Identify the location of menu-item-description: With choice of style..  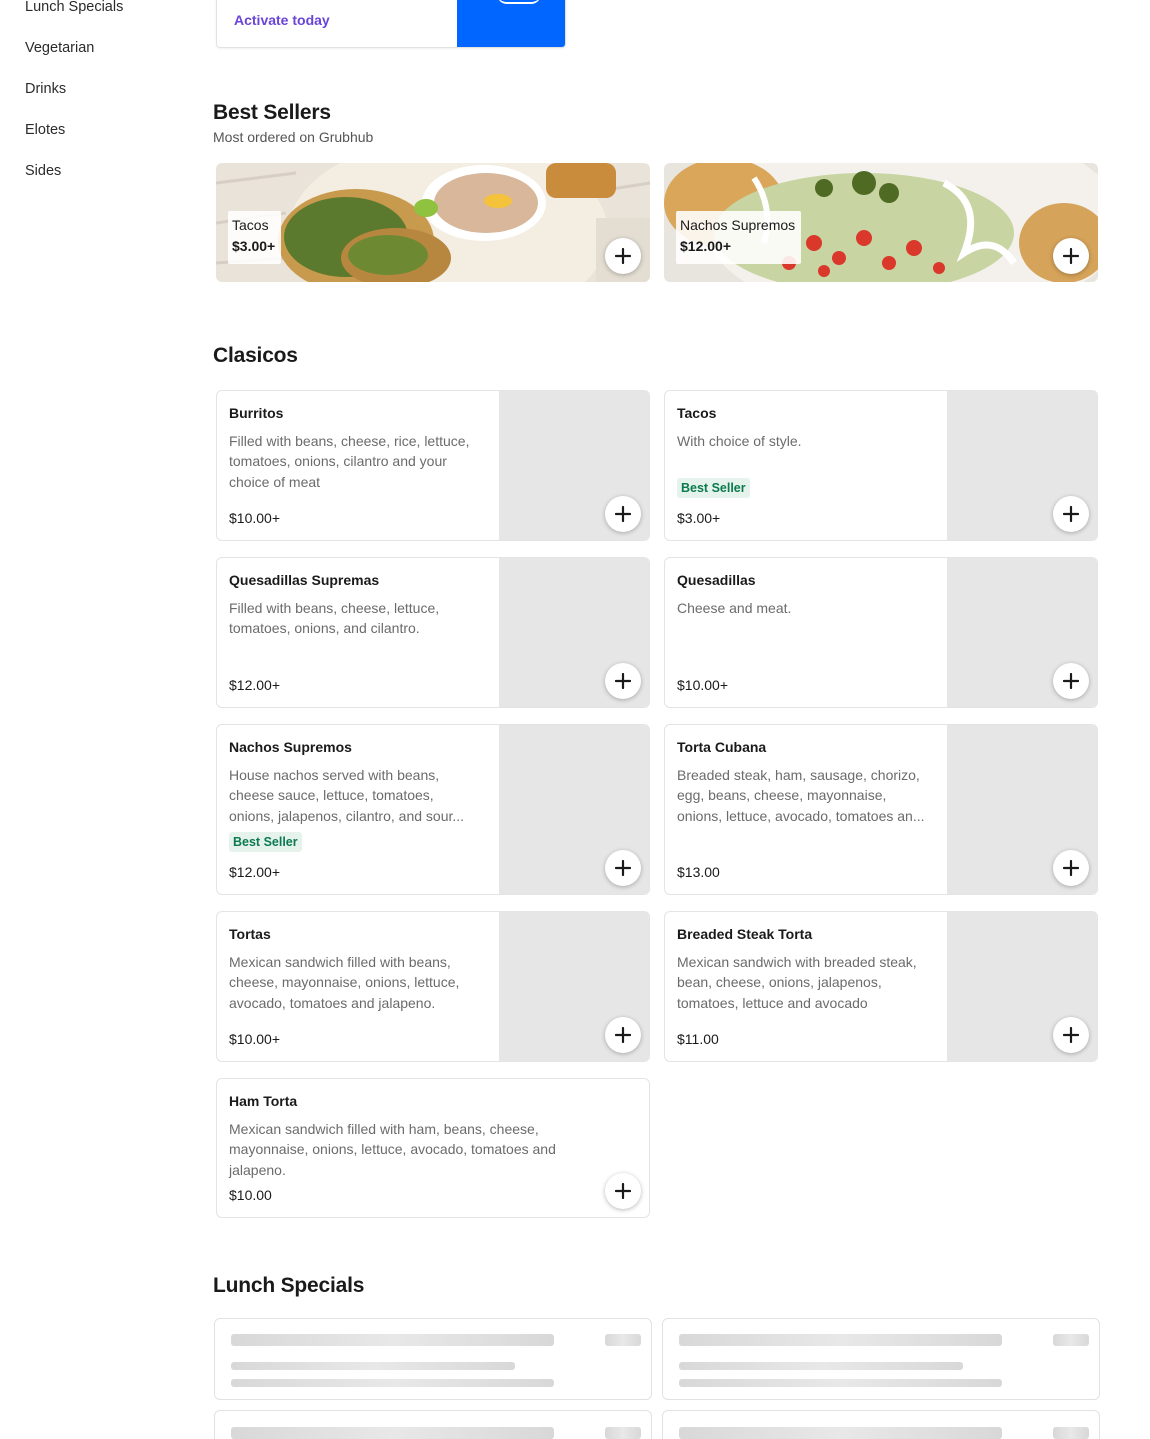
(739, 441).